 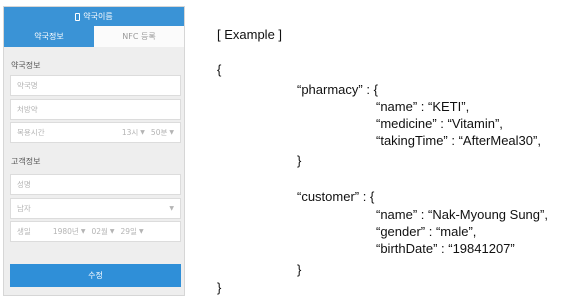 I want to click on tab-bar: 약국정보 NFC 등록, so click(x=94, y=36).